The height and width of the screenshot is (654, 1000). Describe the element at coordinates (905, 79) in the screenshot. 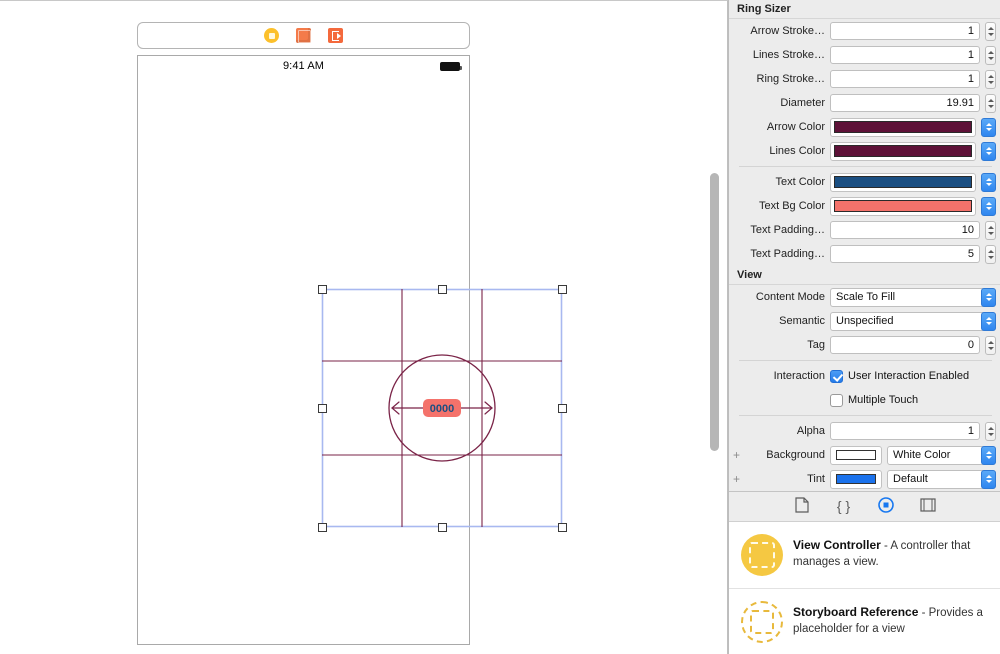

I see `input-ring-stroke: 1` at that location.